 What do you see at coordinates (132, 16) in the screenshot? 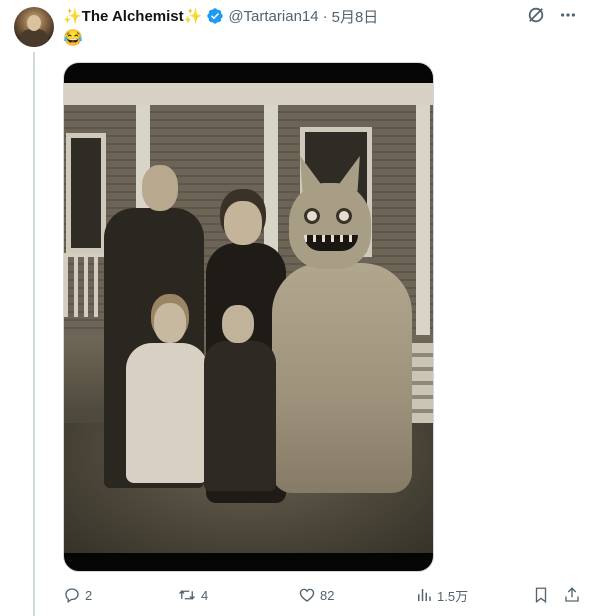
I see `author-name: ✨The Alchemist✨` at bounding box center [132, 16].